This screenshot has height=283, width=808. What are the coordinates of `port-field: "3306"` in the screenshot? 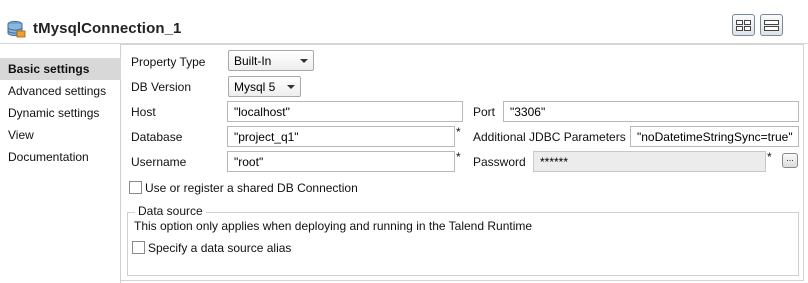 It's located at (651, 111).